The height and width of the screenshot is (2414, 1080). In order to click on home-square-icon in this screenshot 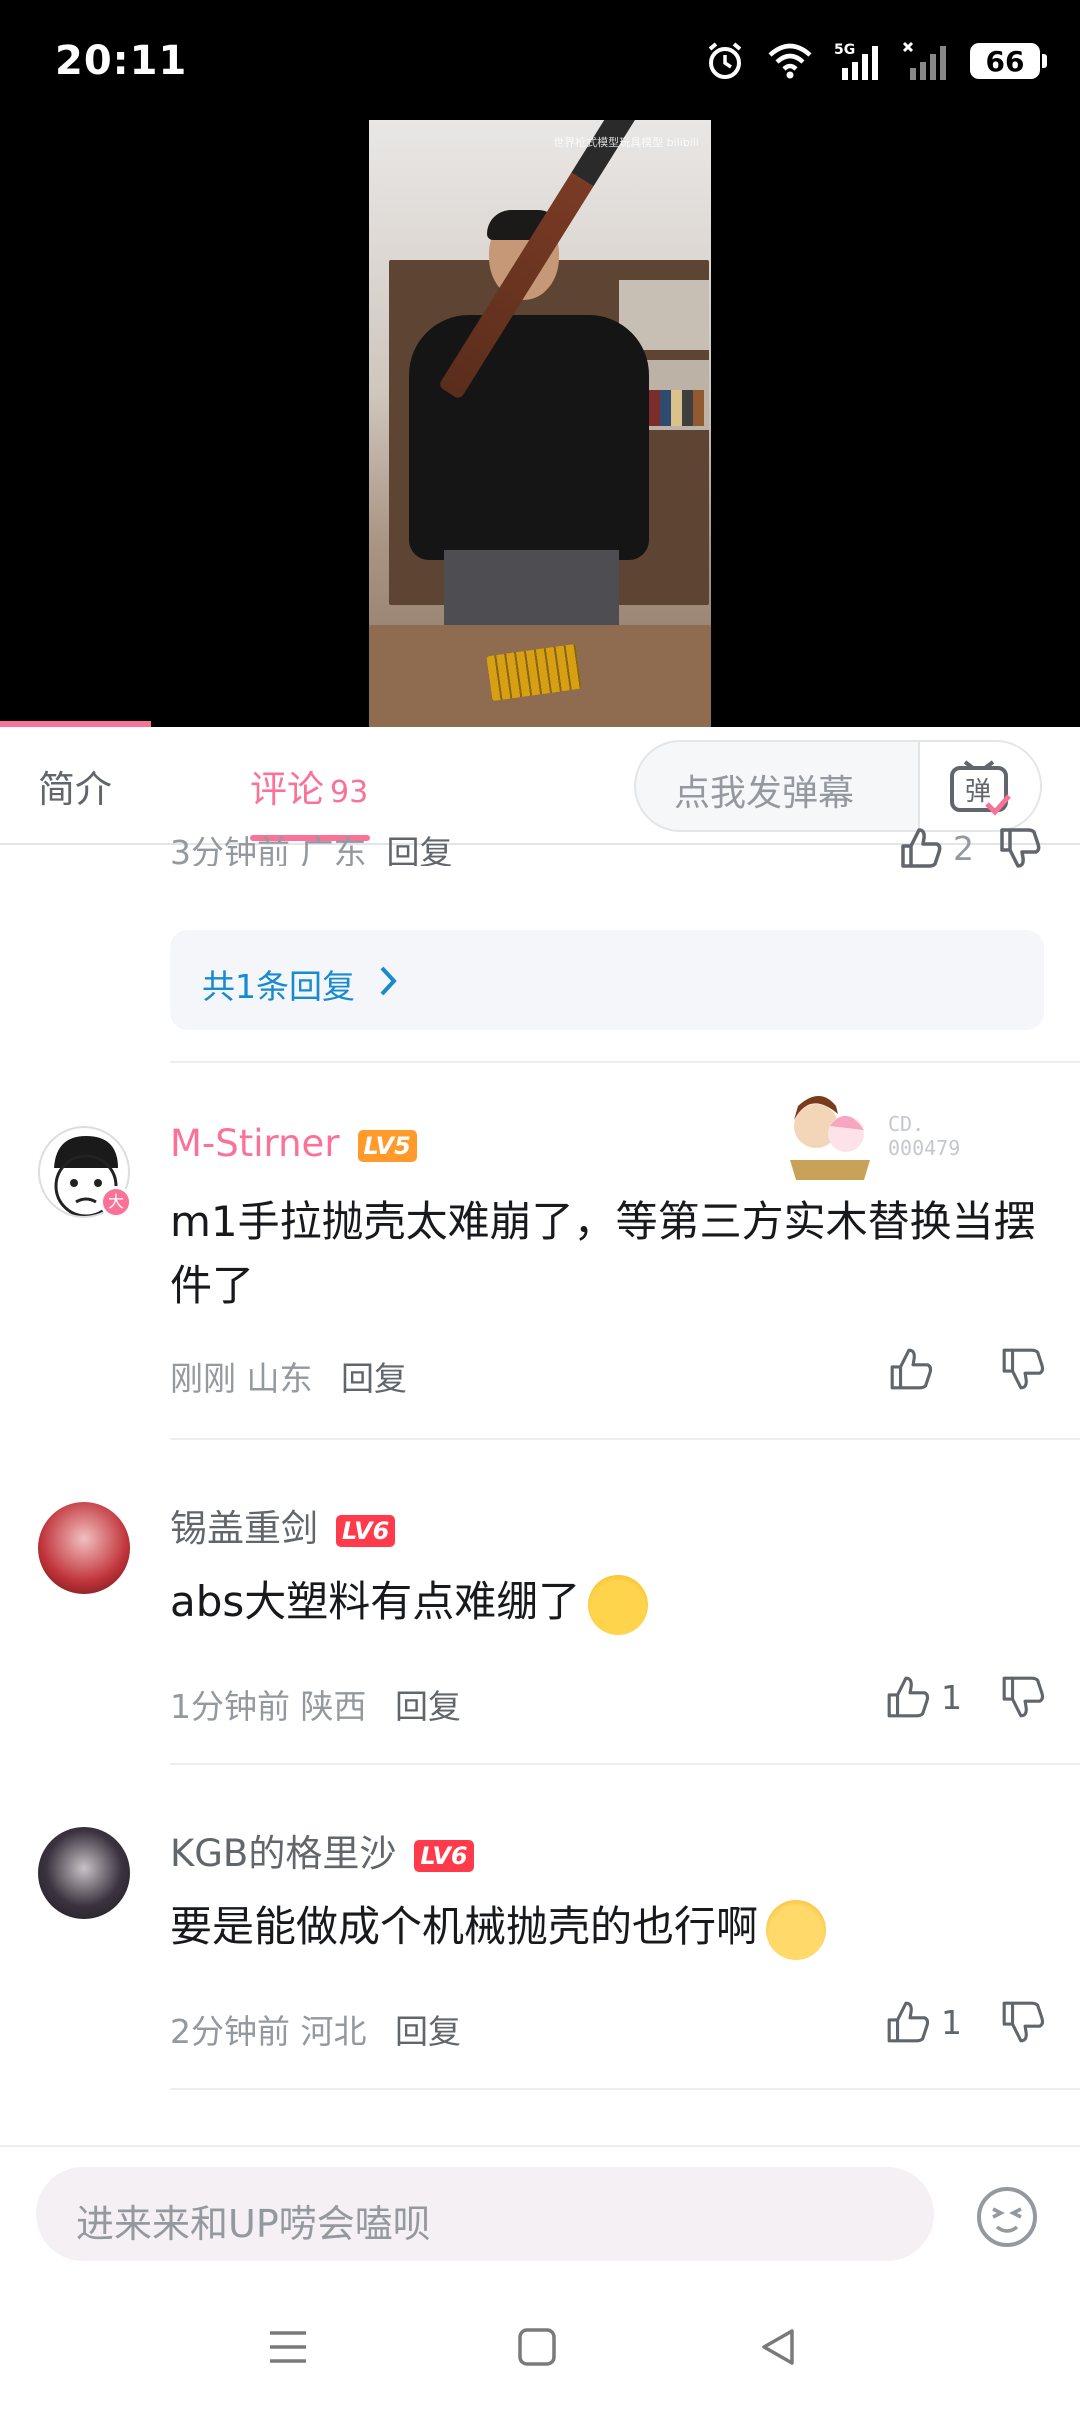, I will do `click(537, 2347)`.